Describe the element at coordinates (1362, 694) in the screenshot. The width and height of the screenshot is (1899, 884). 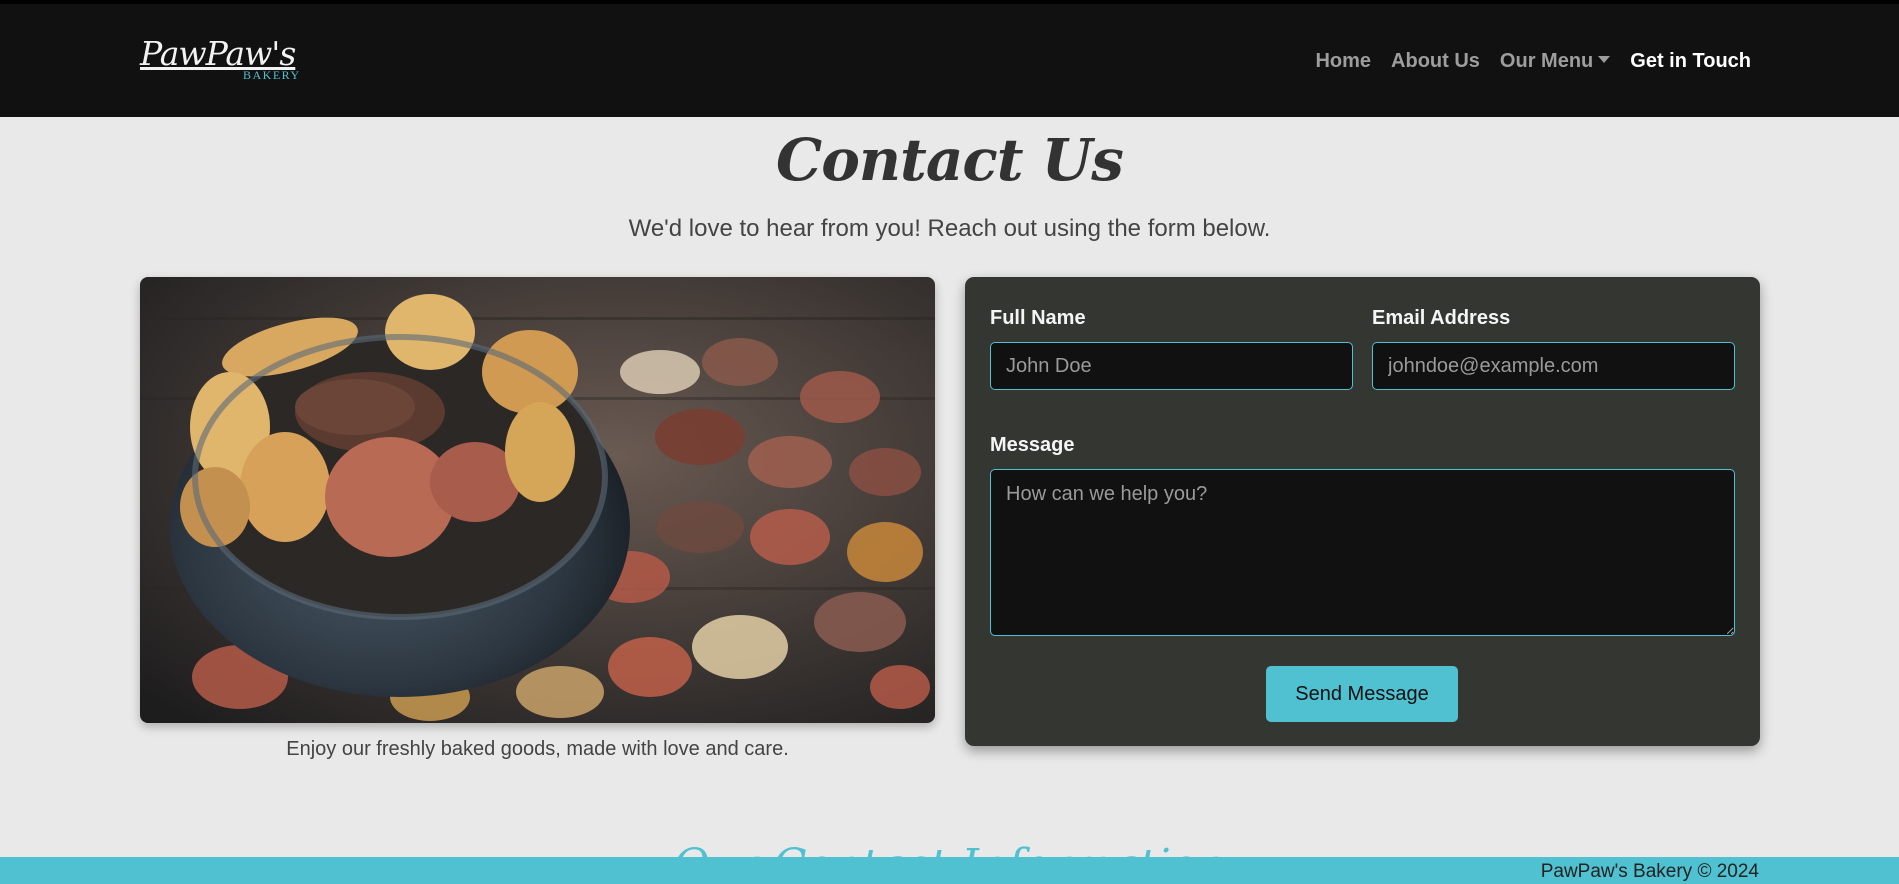
I see `send-message-button: Send Message` at that location.